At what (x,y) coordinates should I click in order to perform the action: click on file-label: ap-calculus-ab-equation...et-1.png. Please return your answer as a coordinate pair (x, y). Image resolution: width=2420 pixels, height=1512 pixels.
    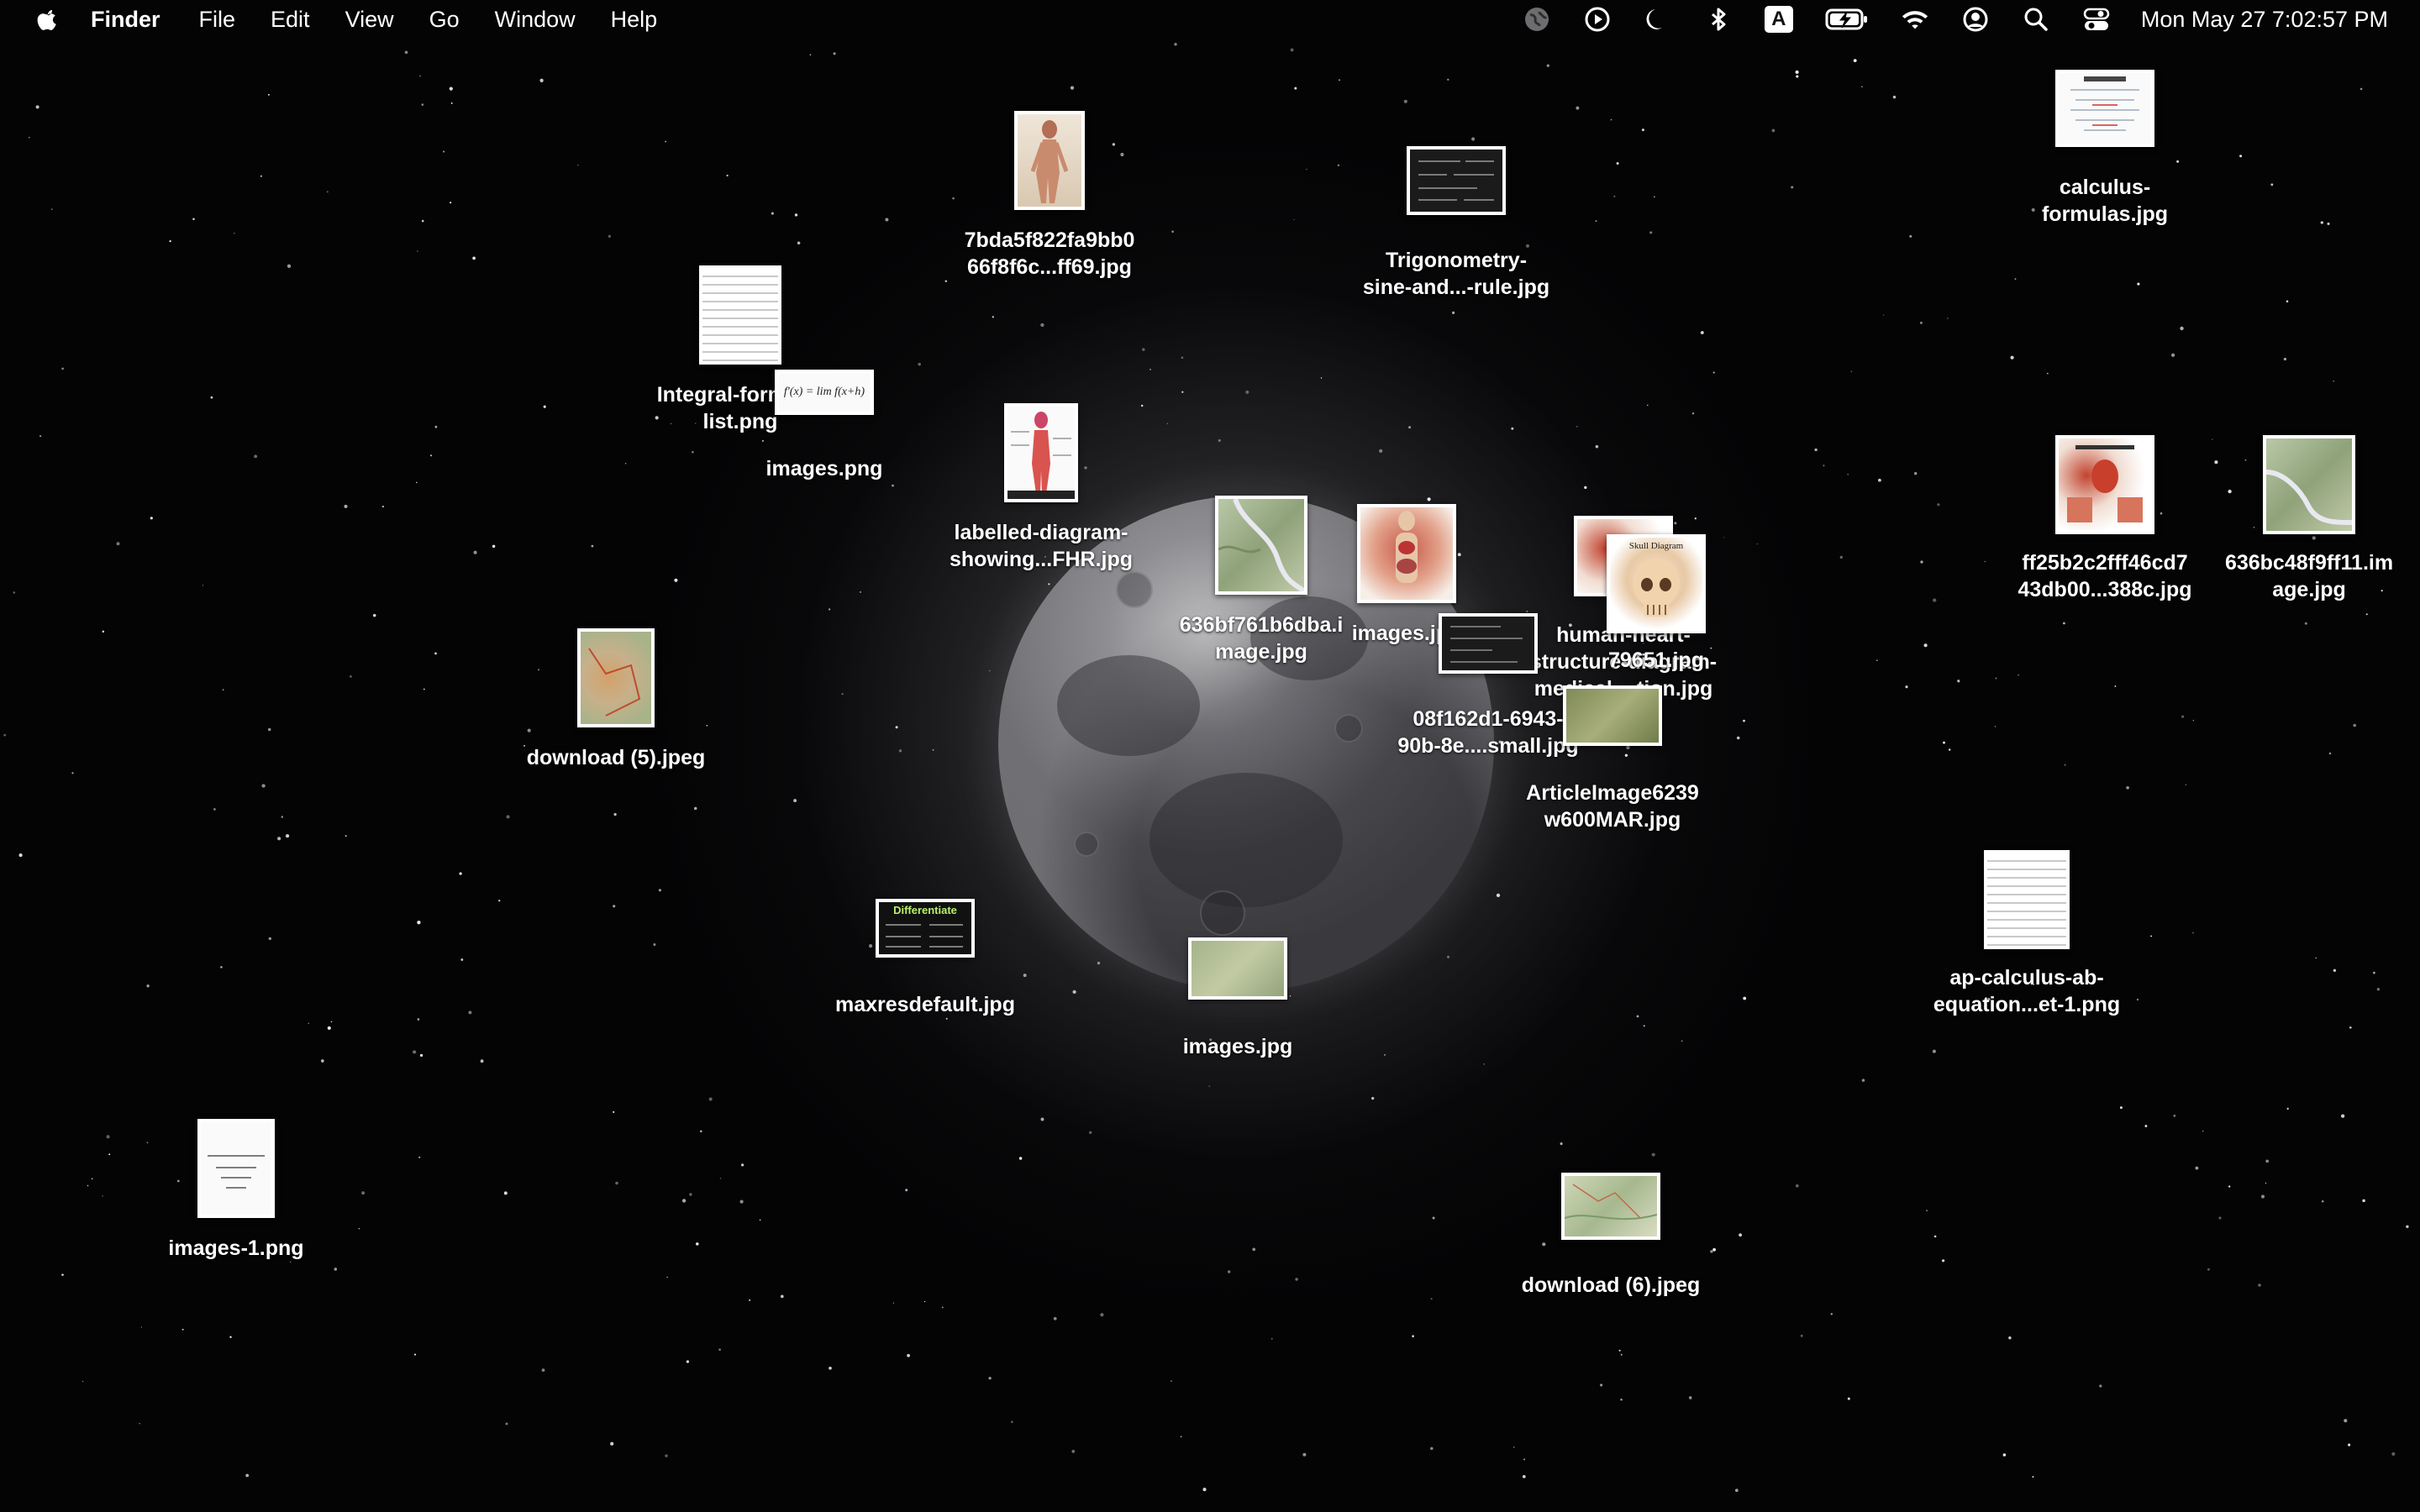
    Looking at the image, I should click on (2027, 991).